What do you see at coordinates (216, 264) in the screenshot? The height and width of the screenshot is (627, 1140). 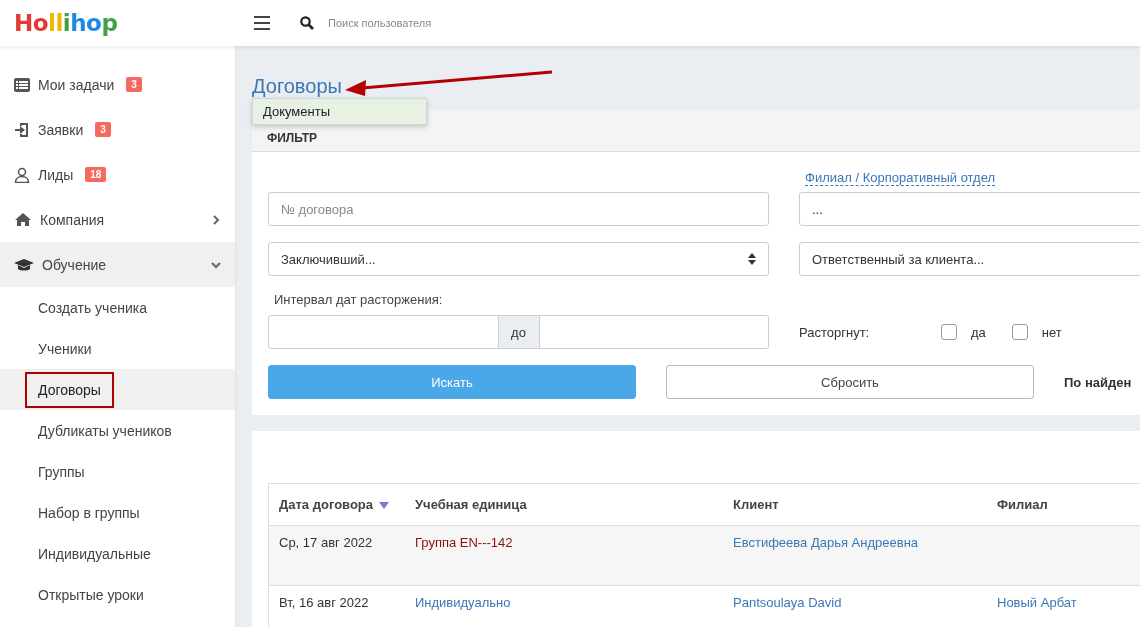 I see `chevron-down-icon` at bounding box center [216, 264].